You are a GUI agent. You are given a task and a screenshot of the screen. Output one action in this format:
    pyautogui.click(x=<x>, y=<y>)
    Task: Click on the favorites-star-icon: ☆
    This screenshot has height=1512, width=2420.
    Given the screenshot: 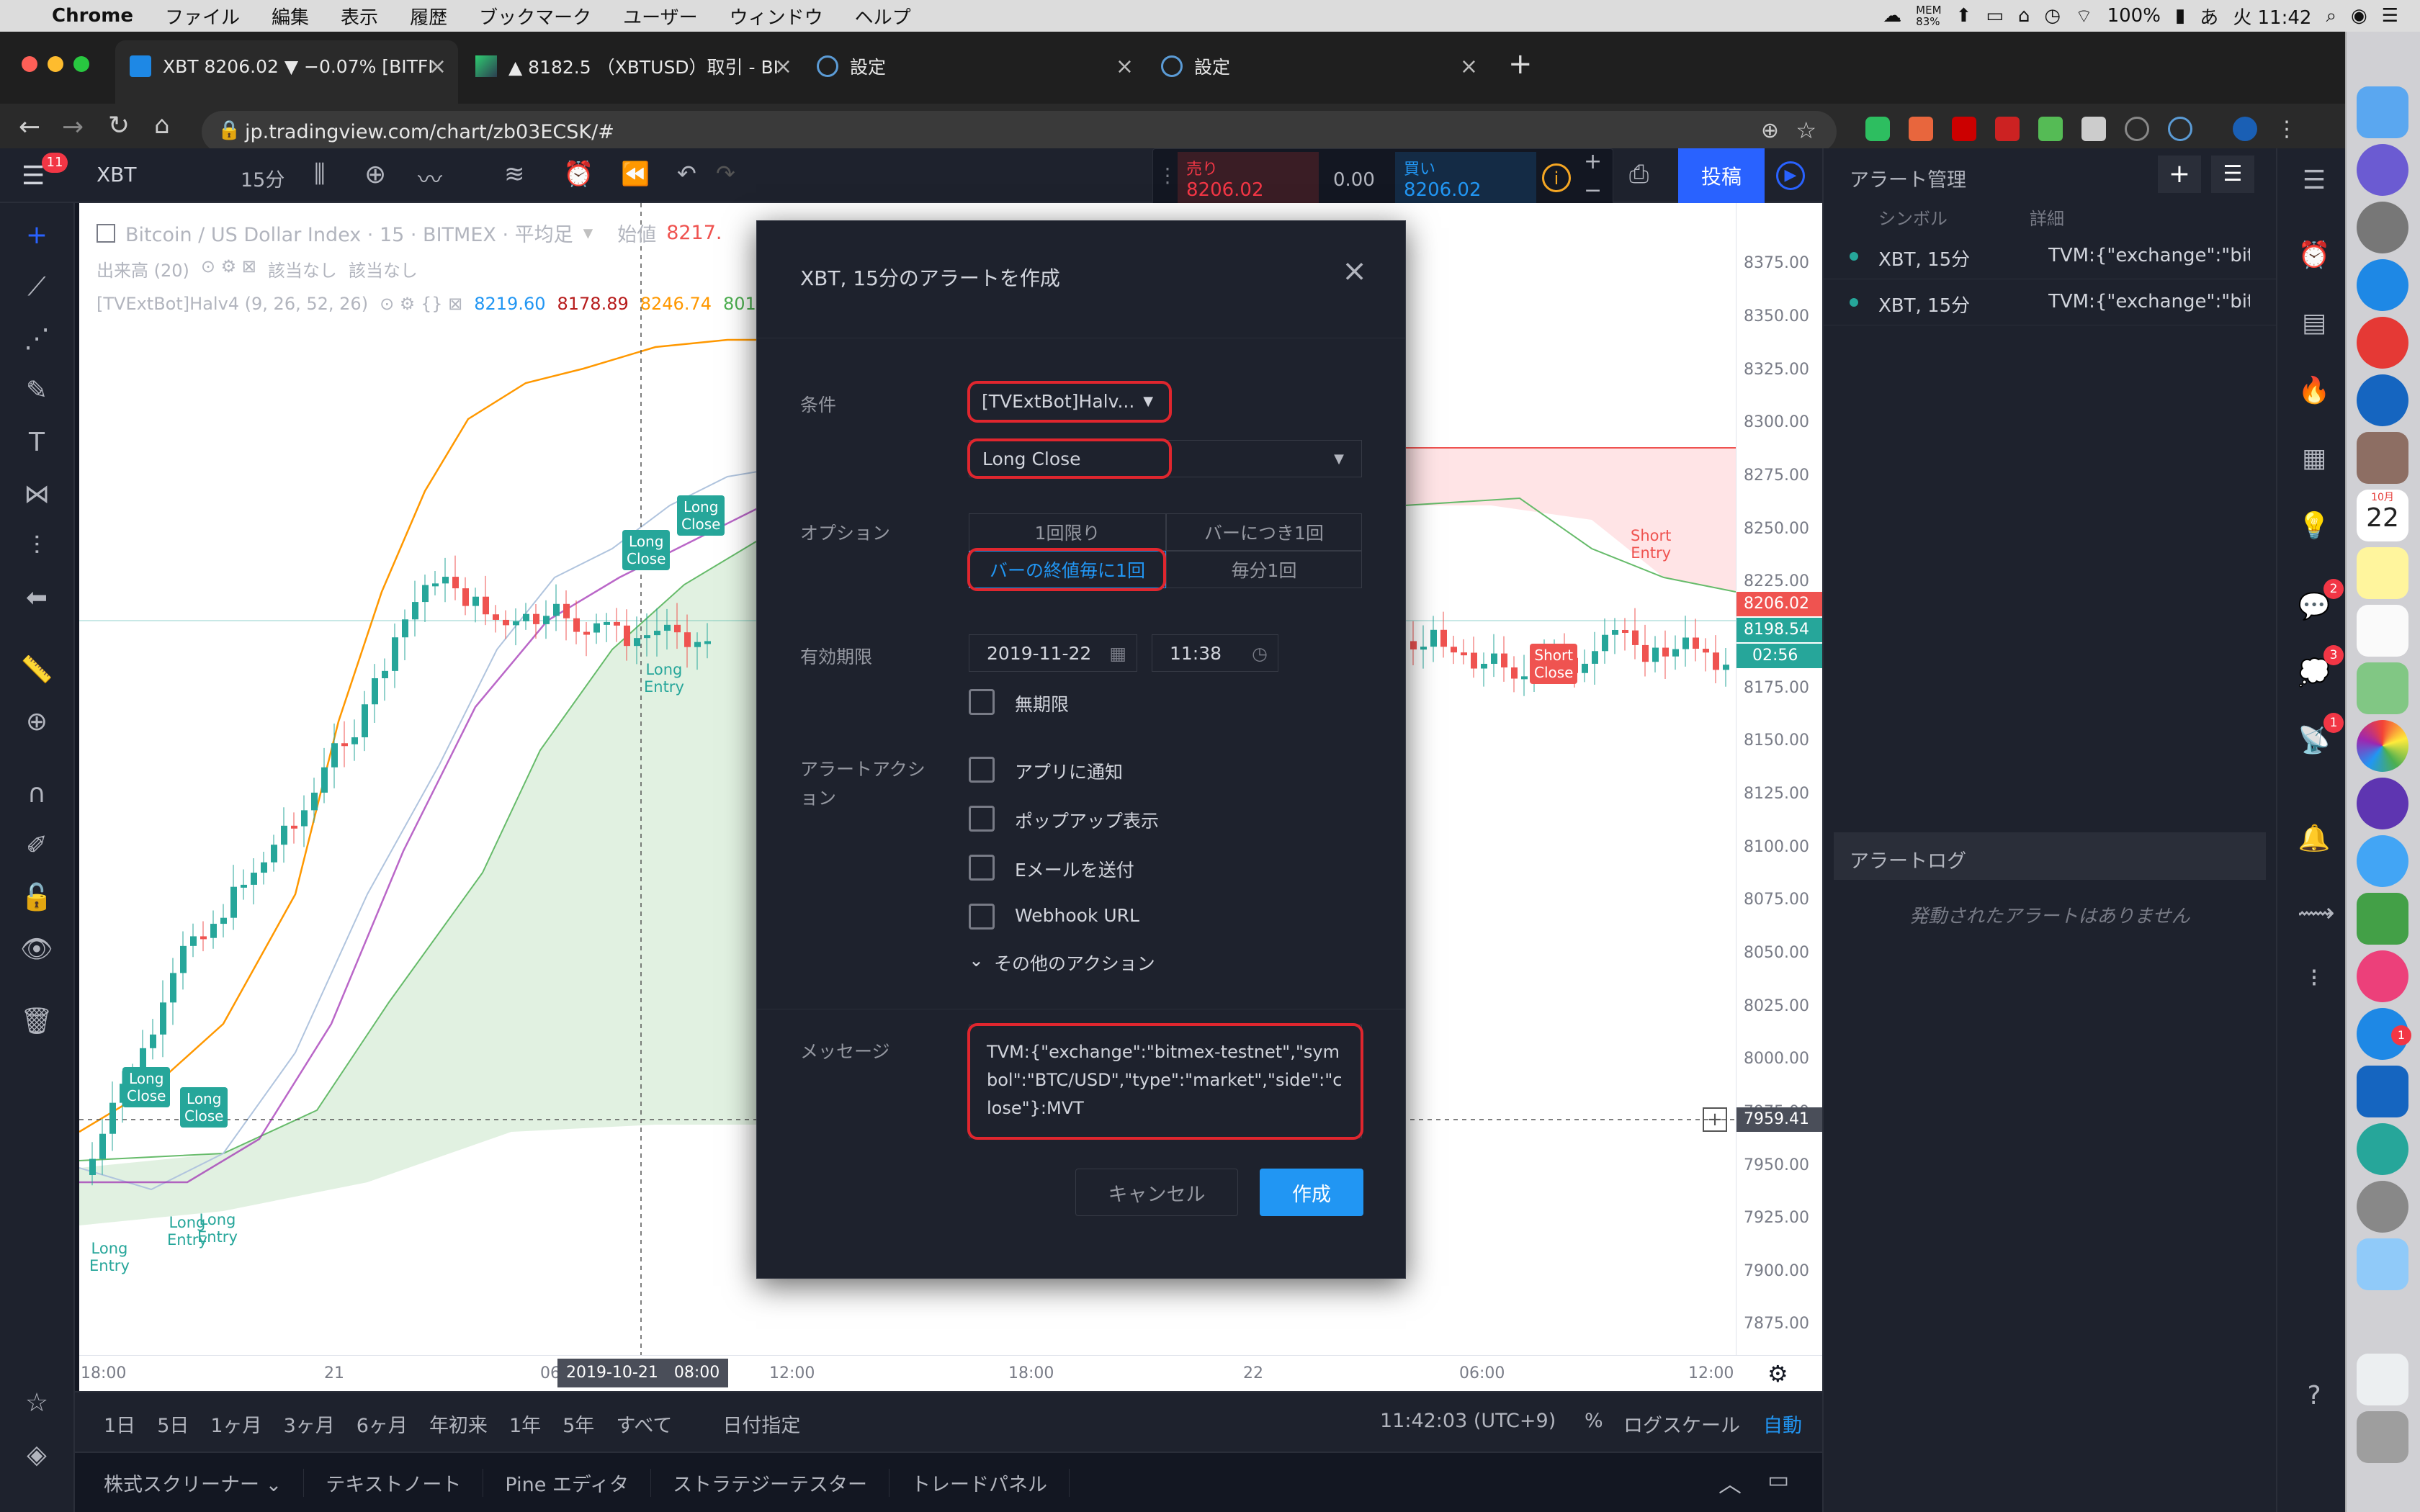 What is the action you would take?
    pyautogui.click(x=36, y=1403)
    